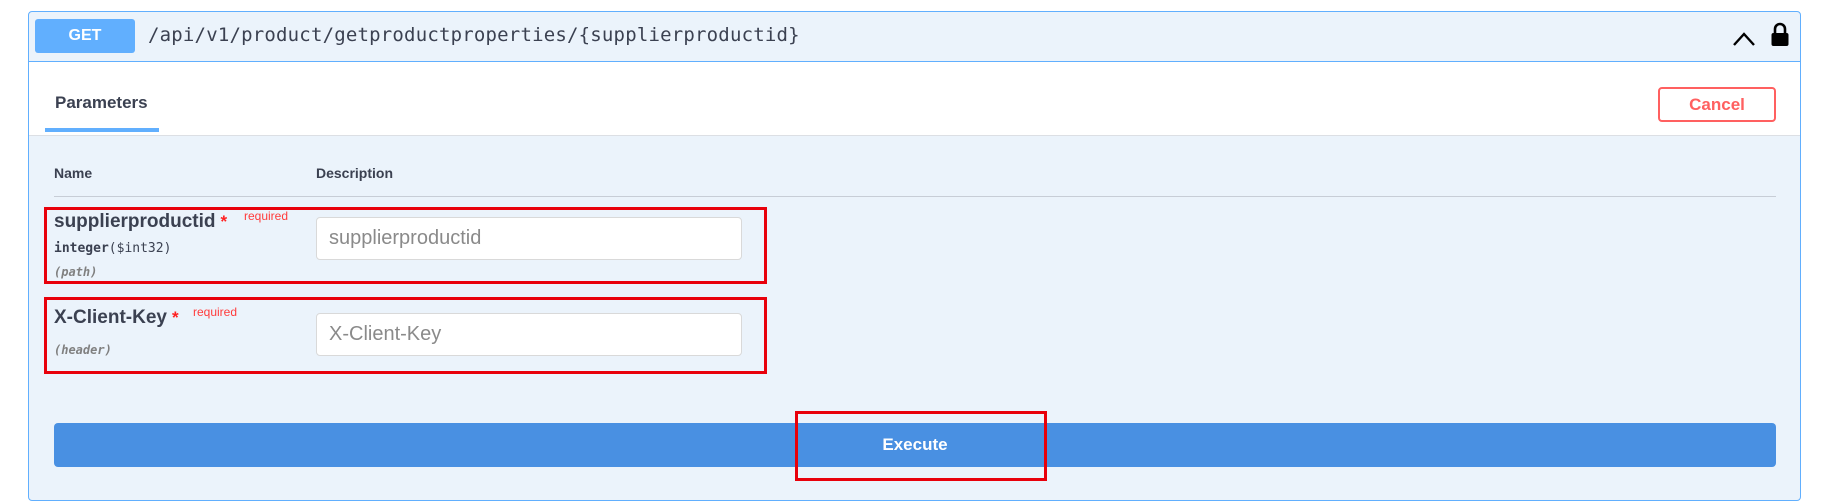 Image resolution: width=1823 pixels, height=501 pixels. What do you see at coordinates (1744, 39) in the screenshot?
I see `chevron-up-icon` at bounding box center [1744, 39].